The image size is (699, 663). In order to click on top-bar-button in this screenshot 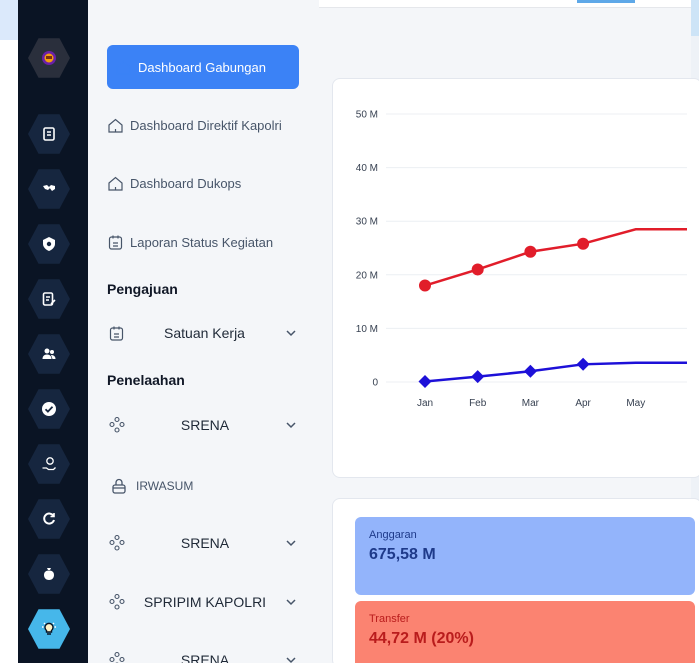, I will do `click(606, 1)`.